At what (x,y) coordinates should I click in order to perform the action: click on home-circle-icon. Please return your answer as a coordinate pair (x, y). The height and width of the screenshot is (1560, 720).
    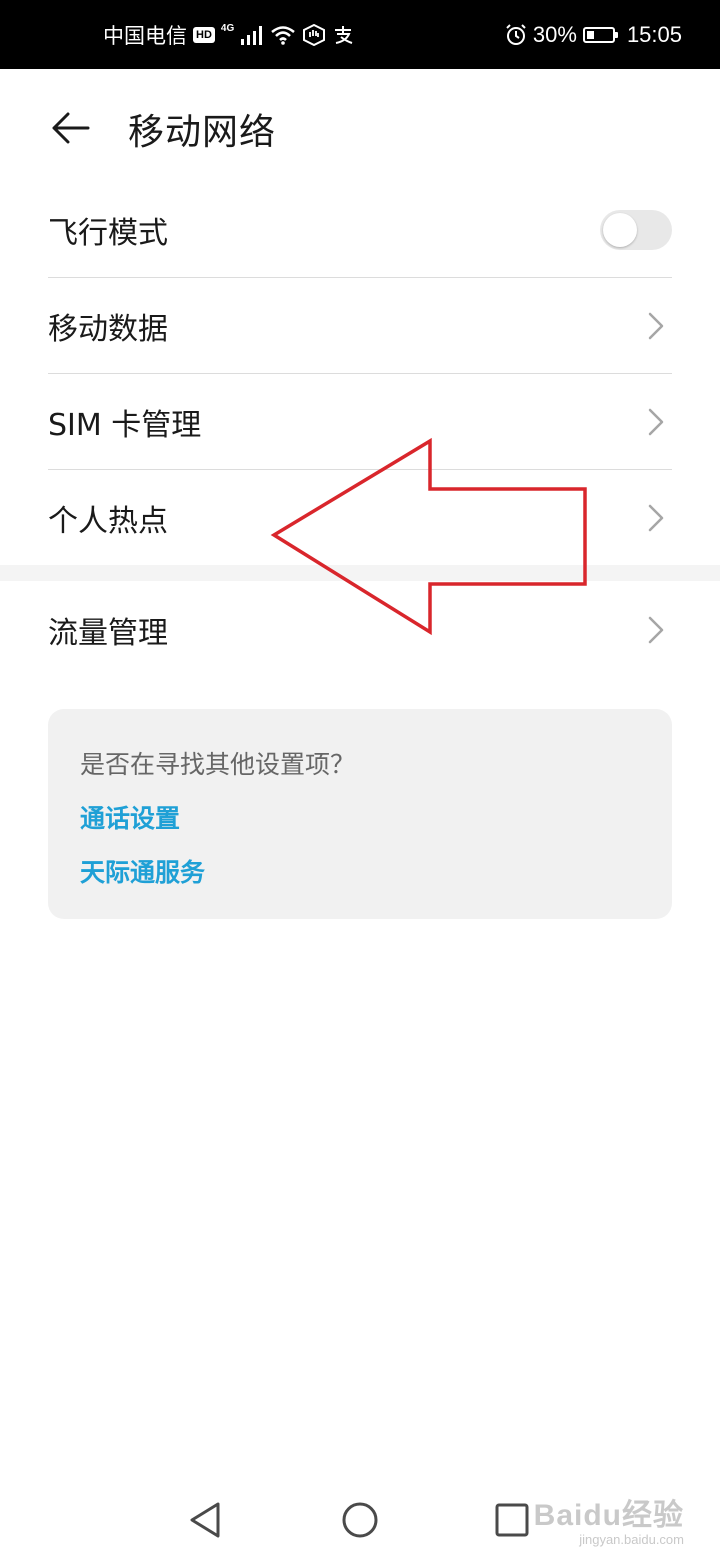
    Looking at the image, I should click on (360, 1520).